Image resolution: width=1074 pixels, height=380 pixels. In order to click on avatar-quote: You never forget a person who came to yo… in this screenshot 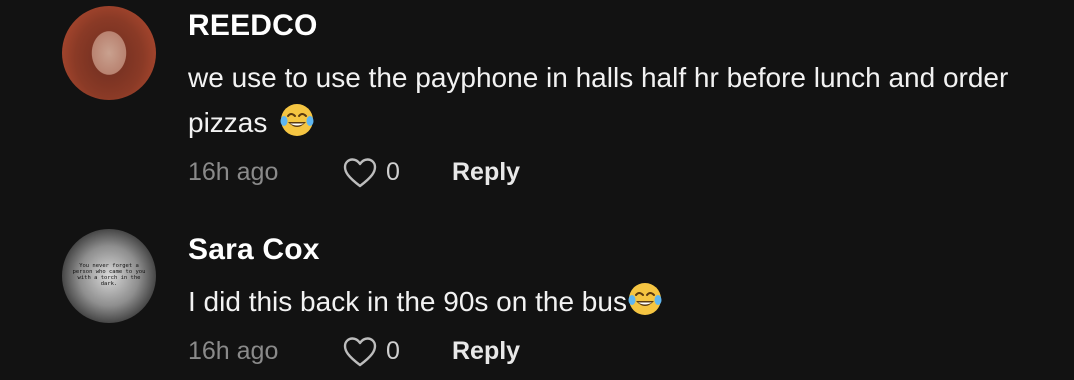, I will do `click(109, 275)`.